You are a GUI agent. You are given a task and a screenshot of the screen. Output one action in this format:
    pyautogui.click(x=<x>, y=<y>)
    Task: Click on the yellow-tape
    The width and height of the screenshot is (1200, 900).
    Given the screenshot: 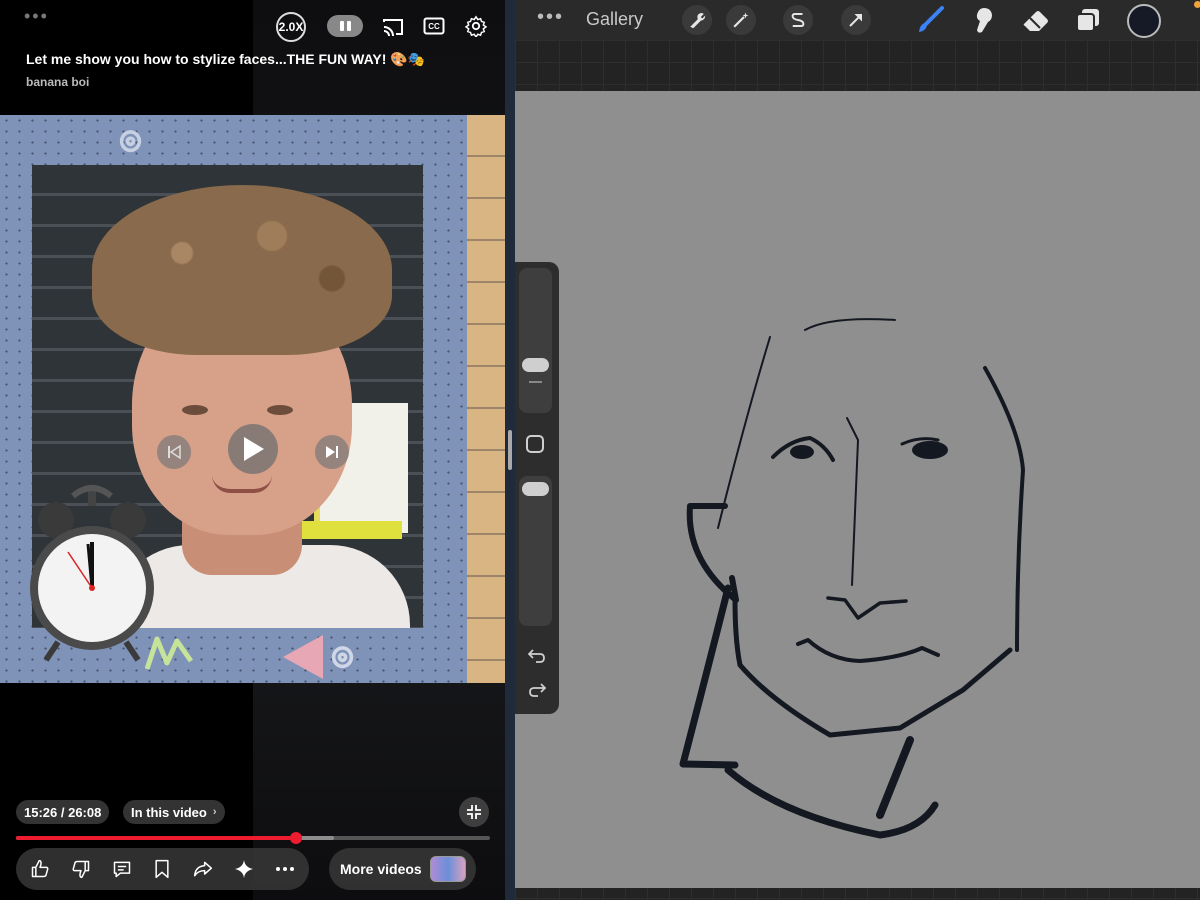 What is the action you would take?
    pyautogui.click(x=352, y=530)
    